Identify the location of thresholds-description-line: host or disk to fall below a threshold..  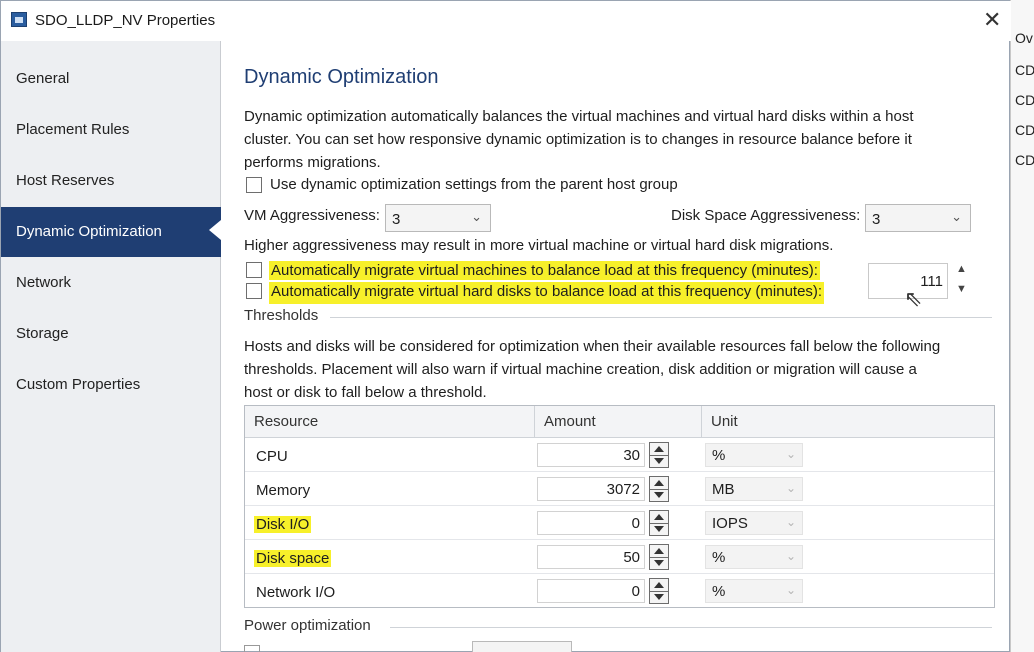
(365, 392).